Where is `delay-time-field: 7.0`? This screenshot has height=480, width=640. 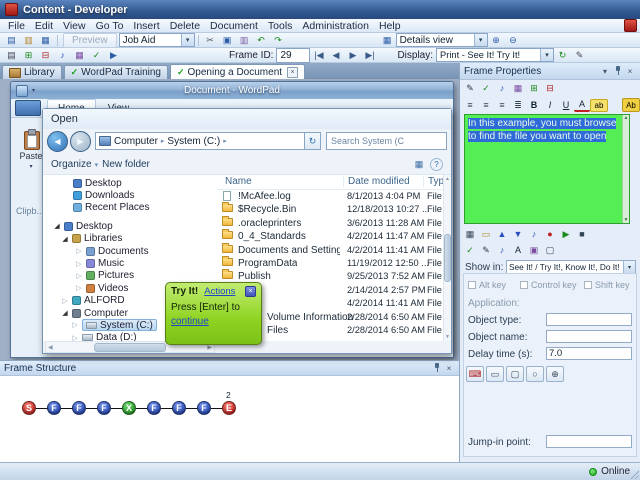 delay-time-field: 7.0 is located at coordinates (589, 353).